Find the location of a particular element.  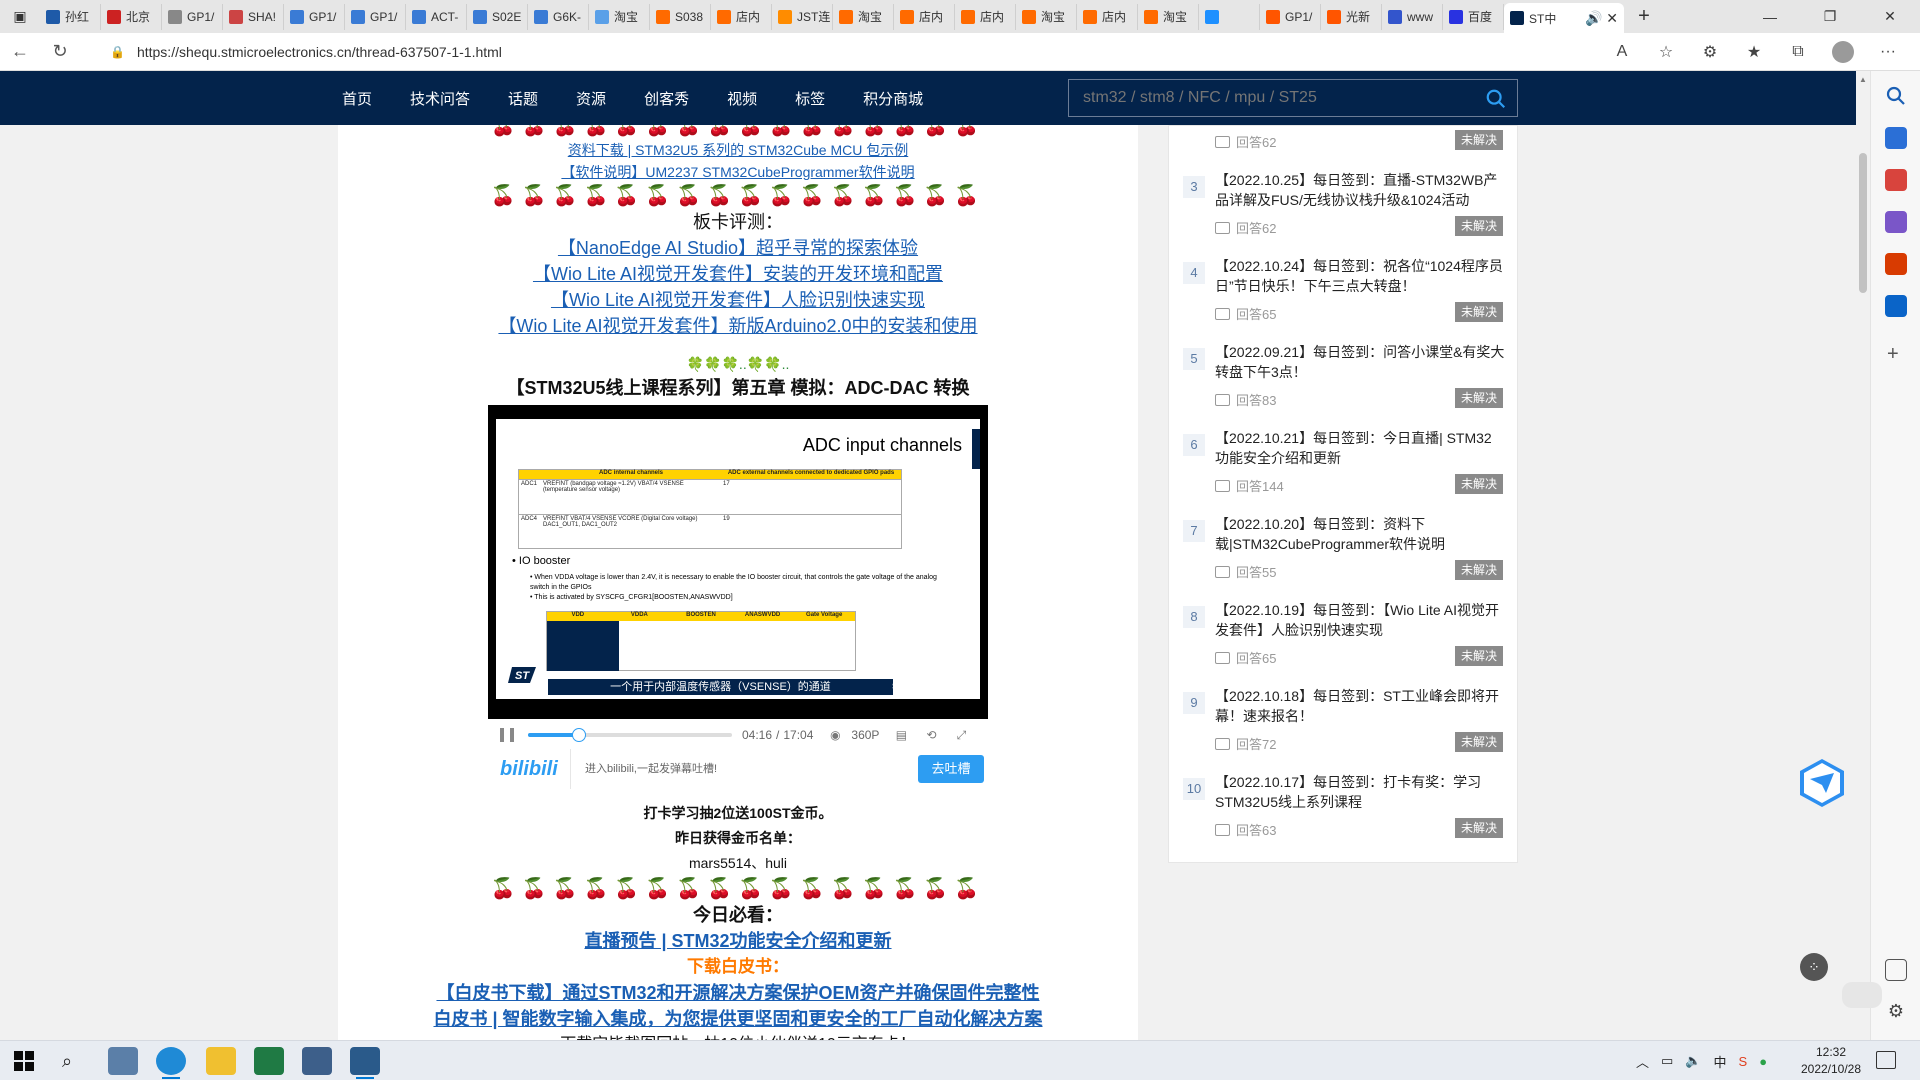

nav-item: 积分商城 is located at coordinates (893, 98).